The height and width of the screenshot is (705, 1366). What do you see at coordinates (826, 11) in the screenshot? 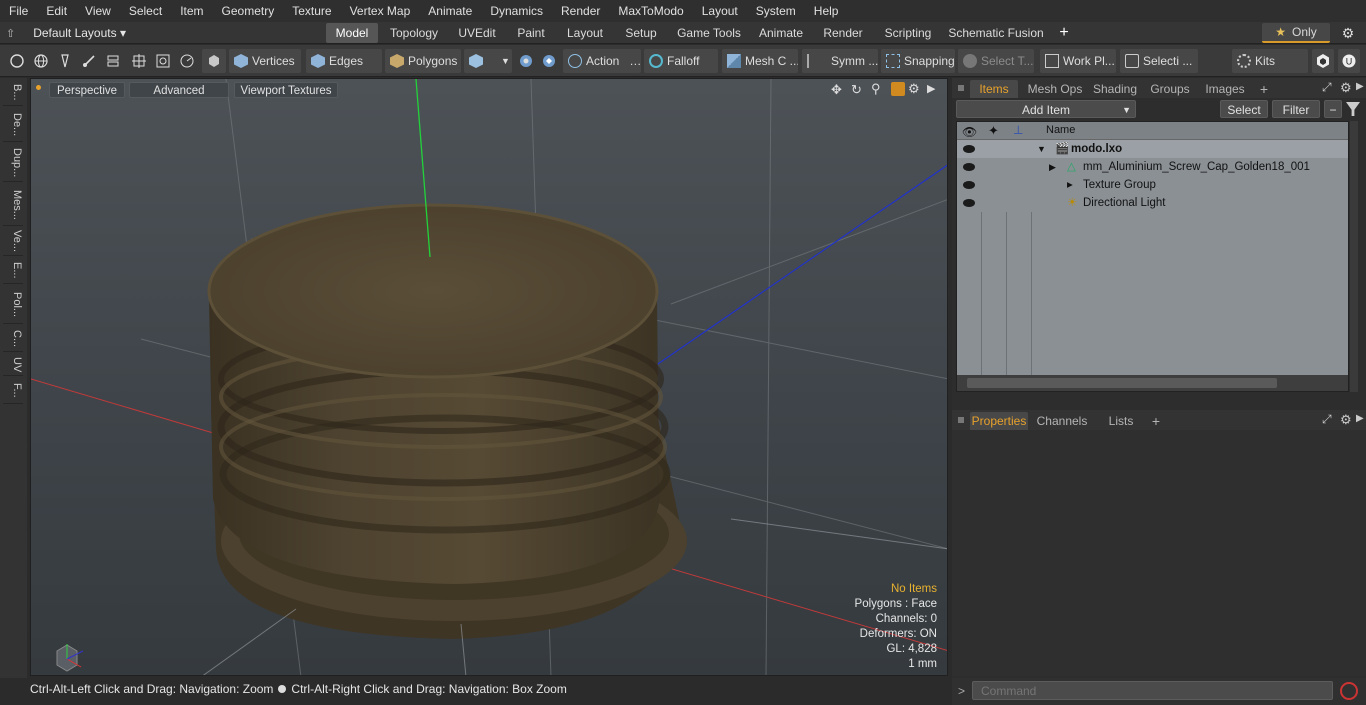
I see `menu-help: Help` at bounding box center [826, 11].